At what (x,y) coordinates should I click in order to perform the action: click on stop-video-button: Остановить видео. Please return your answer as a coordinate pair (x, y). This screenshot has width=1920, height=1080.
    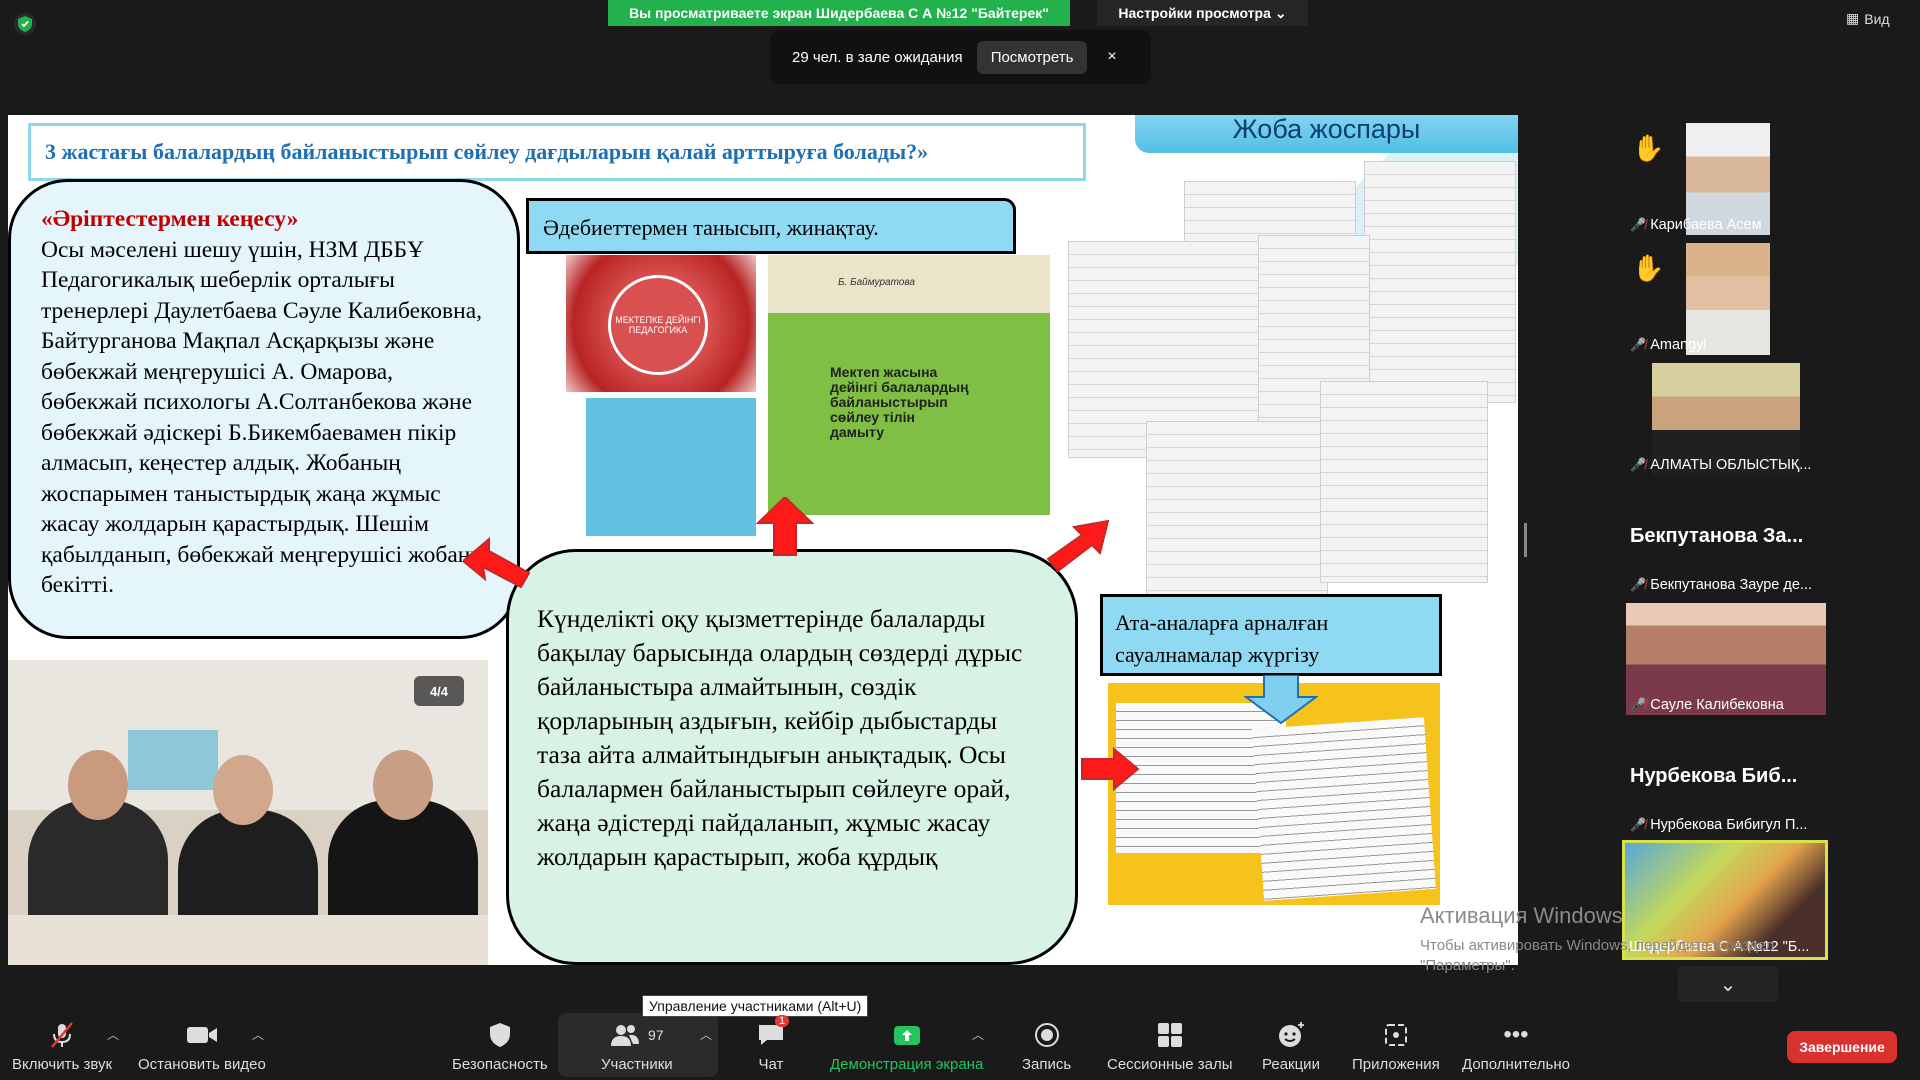
    Looking at the image, I should click on (202, 1045).